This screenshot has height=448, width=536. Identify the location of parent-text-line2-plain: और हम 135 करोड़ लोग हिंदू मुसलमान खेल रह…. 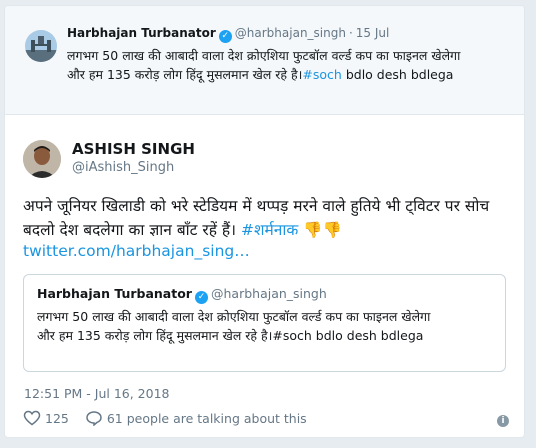
(185, 74).